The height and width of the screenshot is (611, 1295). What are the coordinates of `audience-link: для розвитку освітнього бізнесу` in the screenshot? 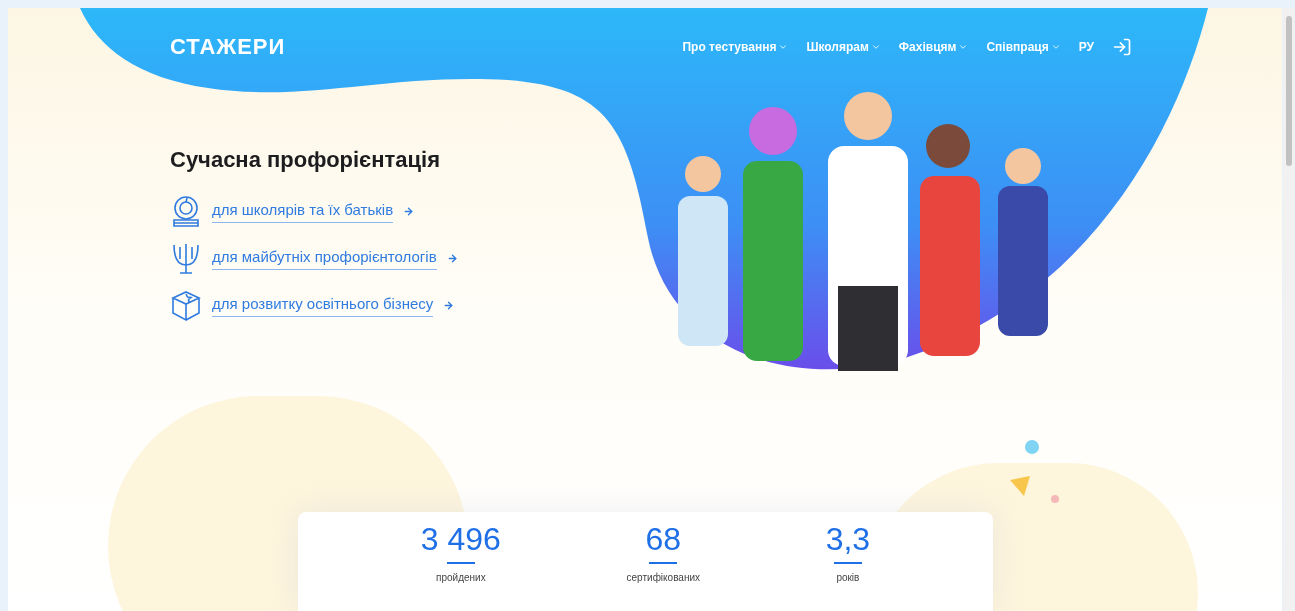 It's located at (323, 305).